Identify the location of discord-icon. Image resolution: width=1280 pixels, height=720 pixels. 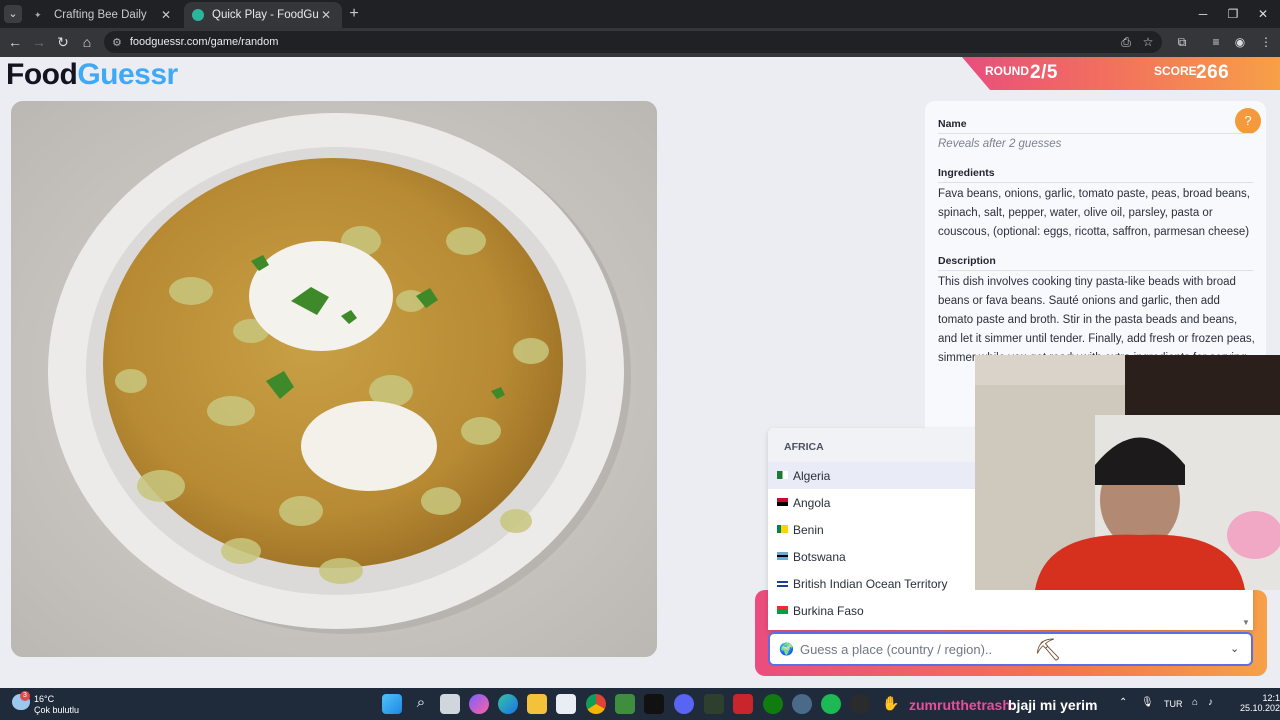
(684, 704).